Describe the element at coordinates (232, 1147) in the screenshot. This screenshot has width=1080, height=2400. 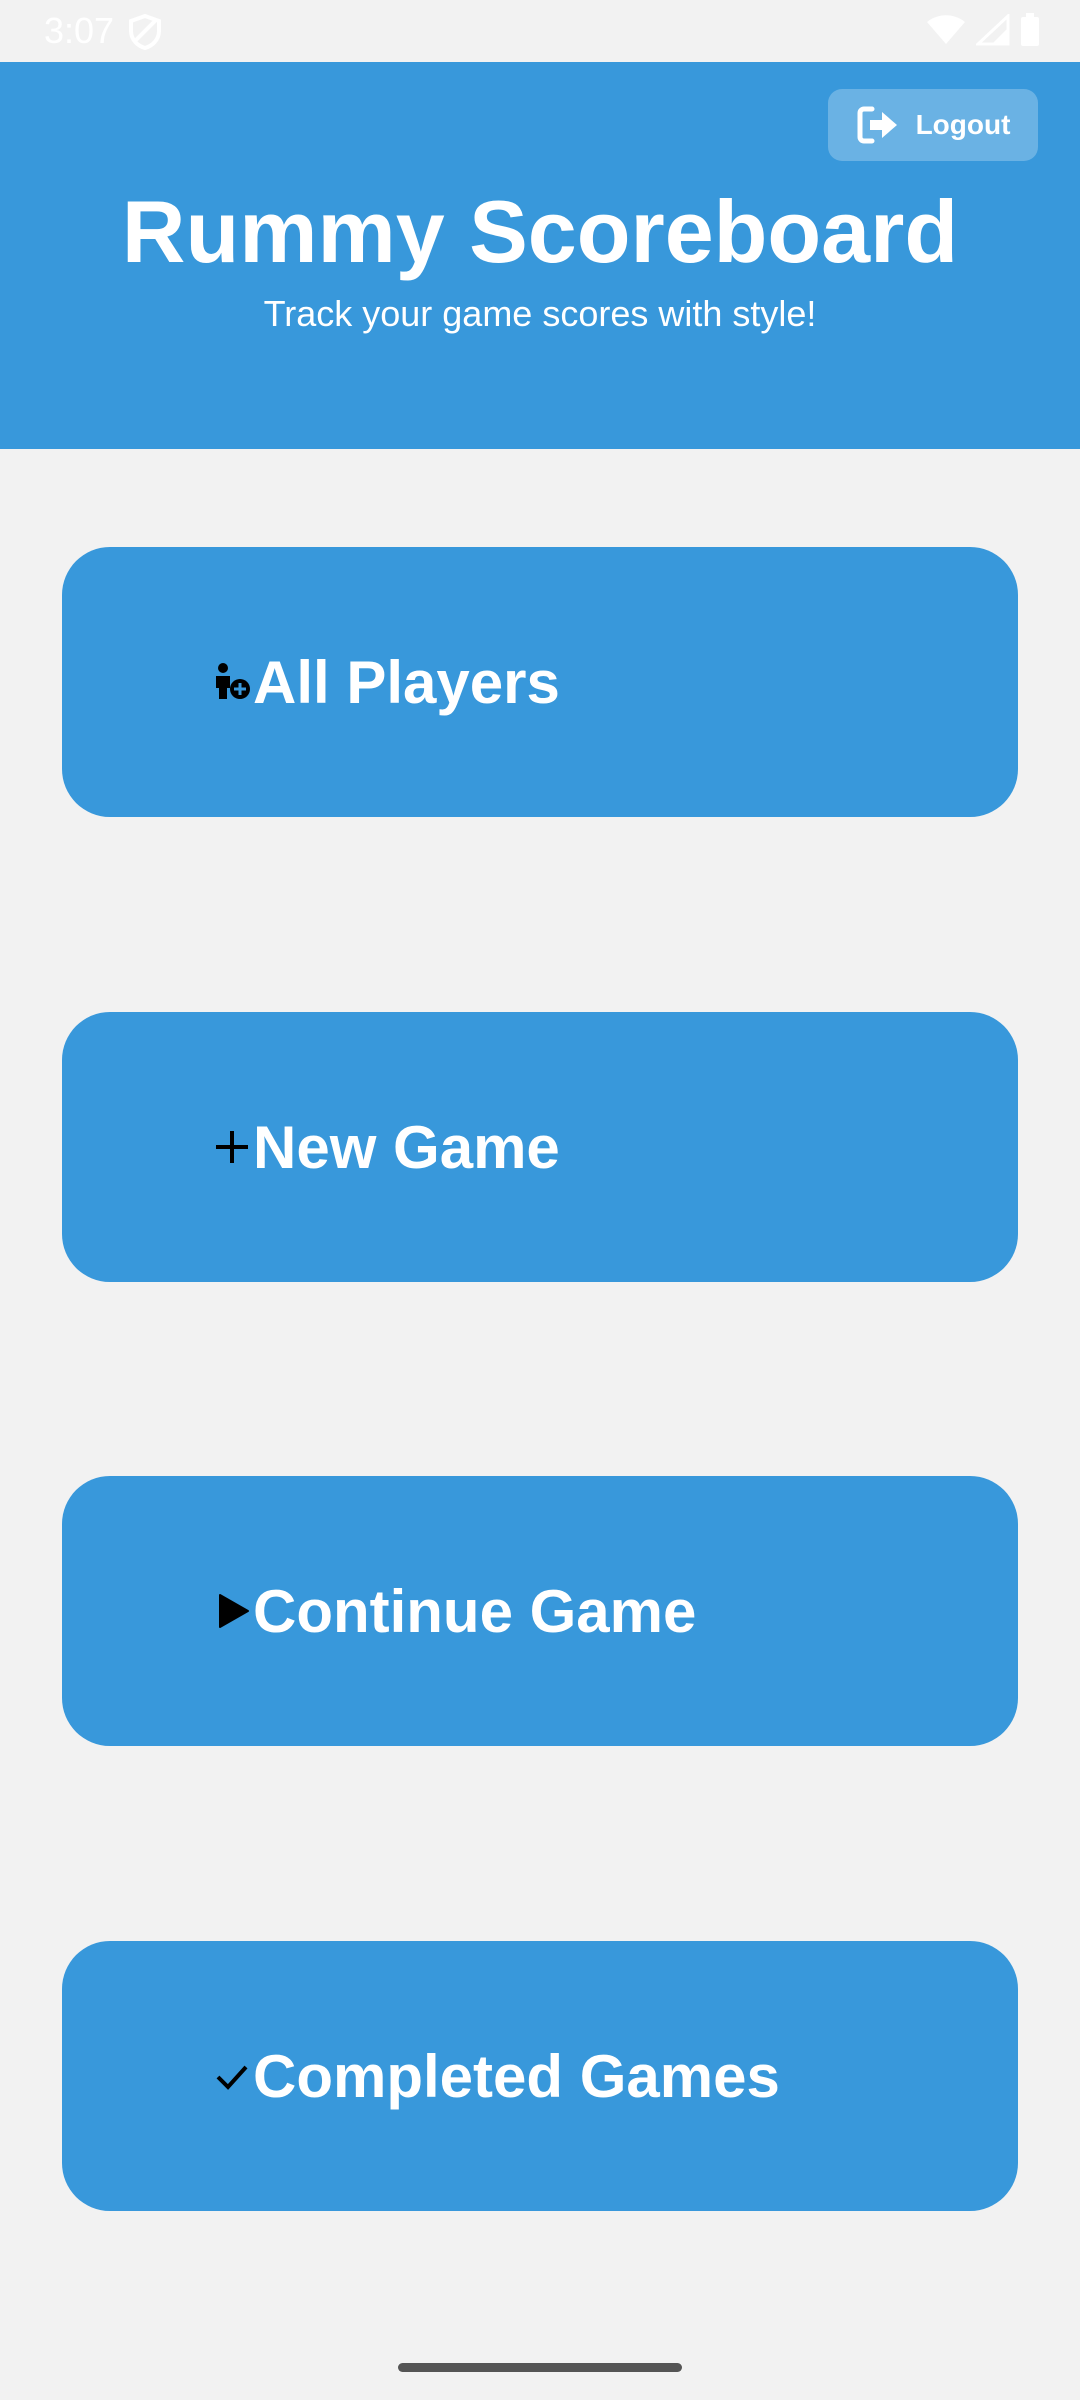
I see `plus-icon` at that location.